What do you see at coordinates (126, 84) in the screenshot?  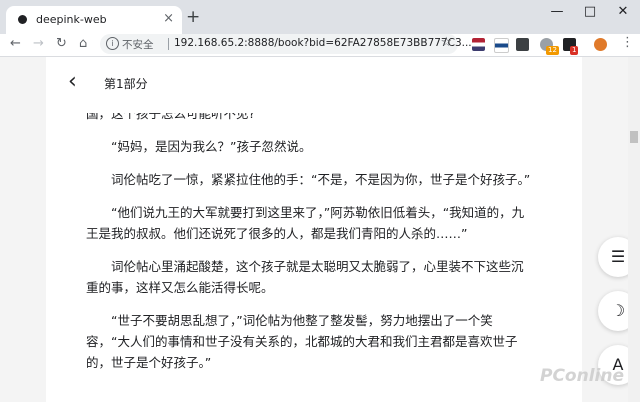 I see `chapter-title: 第1部分` at bounding box center [126, 84].